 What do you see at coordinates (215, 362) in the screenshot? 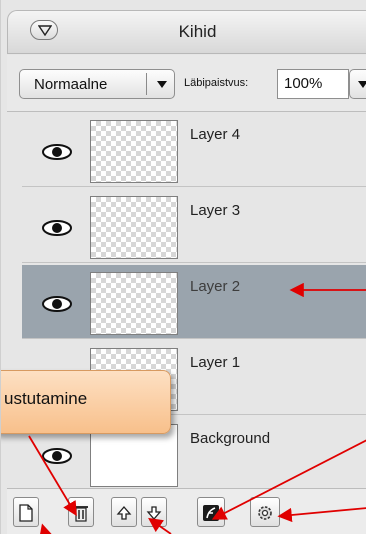
I see `layer-name: Layer 1` at bounding box center [215, 362].